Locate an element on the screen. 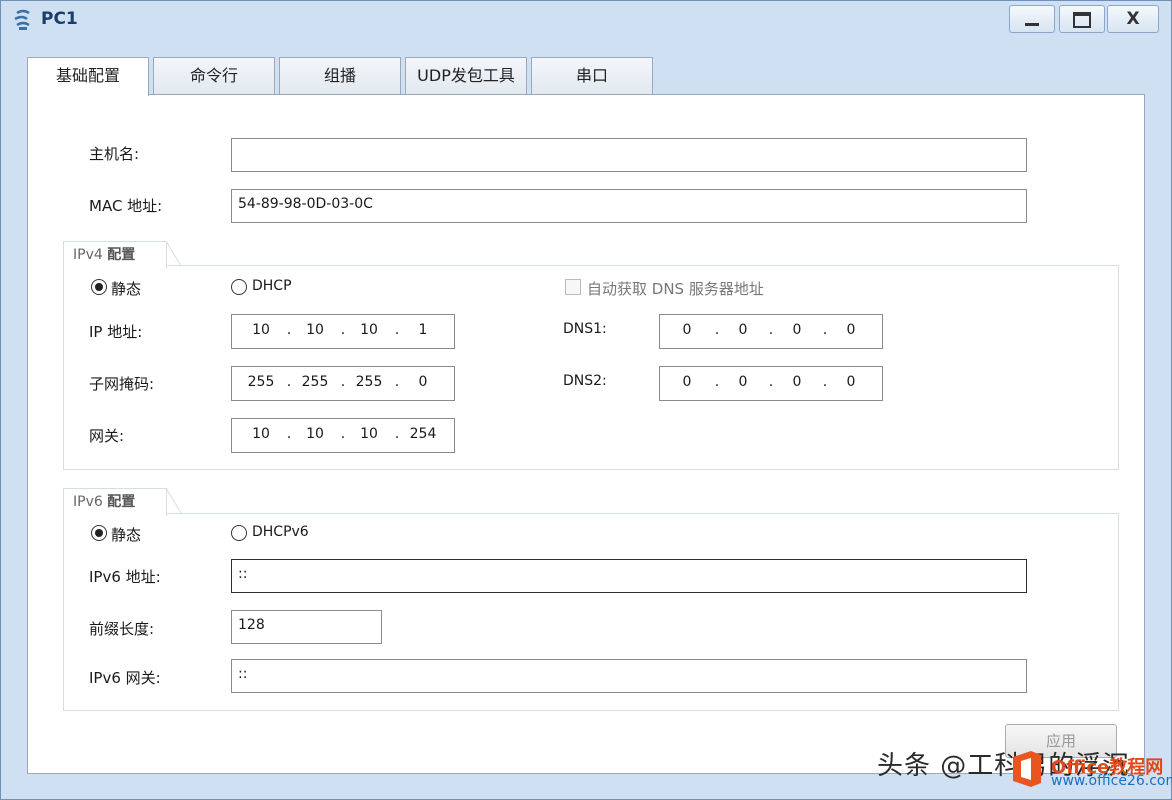  dns1-input: 0 . 0 . 0 . 0 is located at coordinates (771, 331).